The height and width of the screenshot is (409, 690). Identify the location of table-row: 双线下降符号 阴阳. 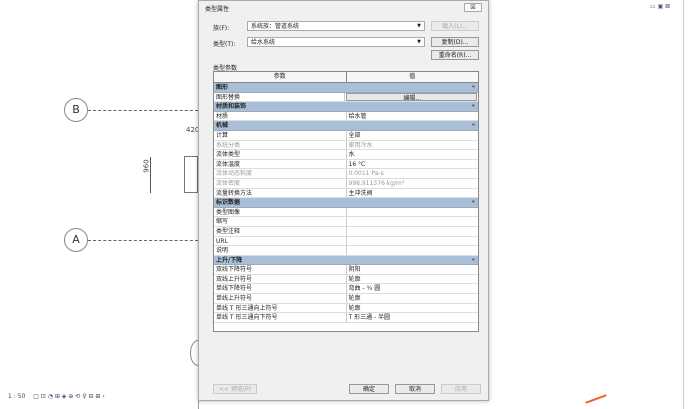
(346, 270).